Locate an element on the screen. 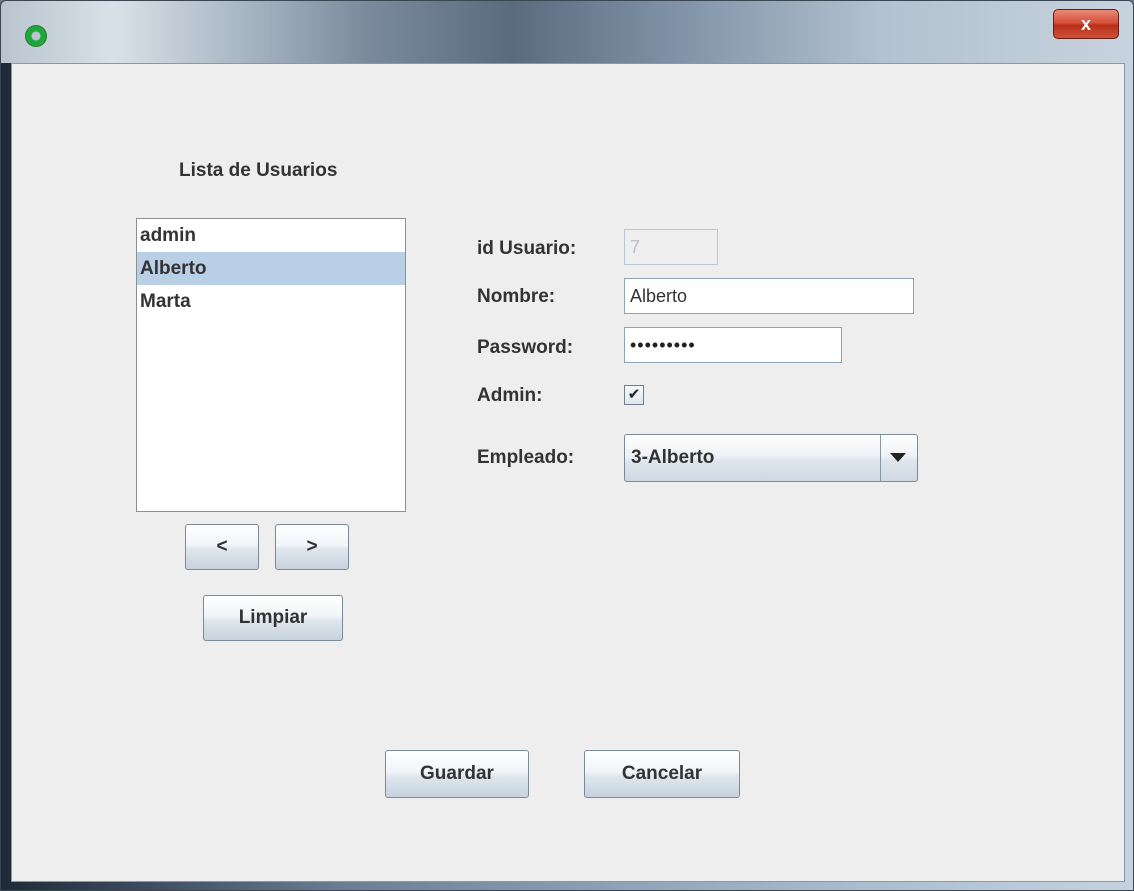 Image resolution: width=1134 pixels, height=891 pixels. password-field: ••••••••• is located at coordinates (733, 345).